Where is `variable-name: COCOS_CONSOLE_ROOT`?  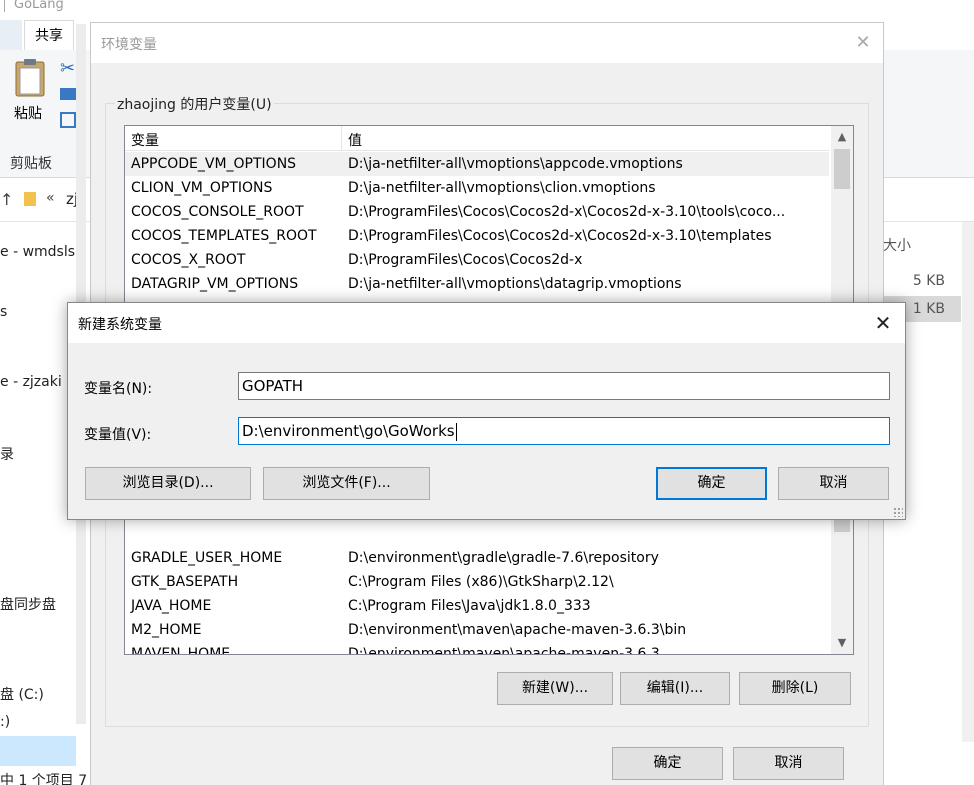
variable-name: COCOS_CONSOLE_ROOT is located at coordinates (217, 212).